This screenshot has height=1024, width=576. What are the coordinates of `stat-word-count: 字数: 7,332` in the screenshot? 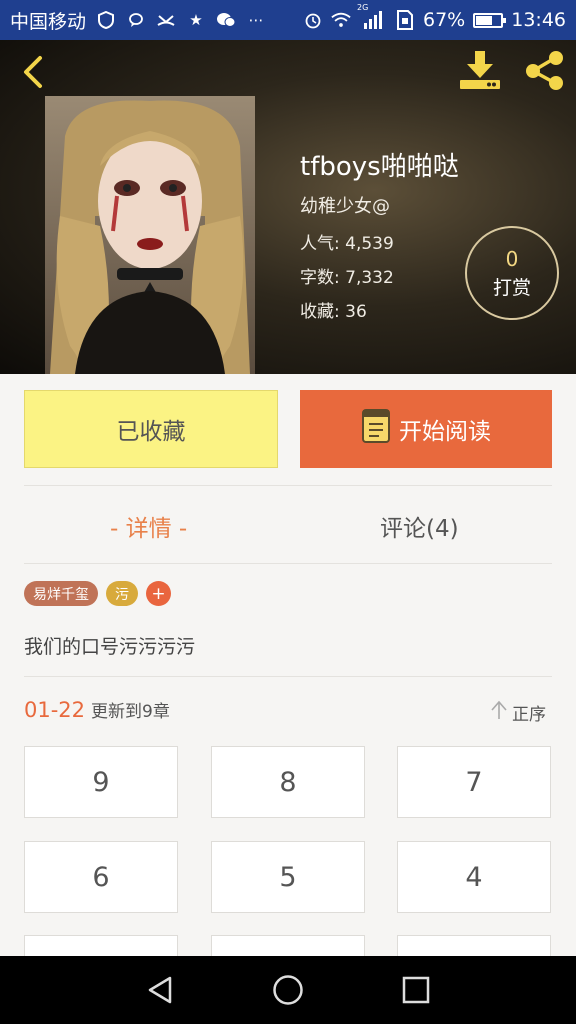 It's located at (347, 275).